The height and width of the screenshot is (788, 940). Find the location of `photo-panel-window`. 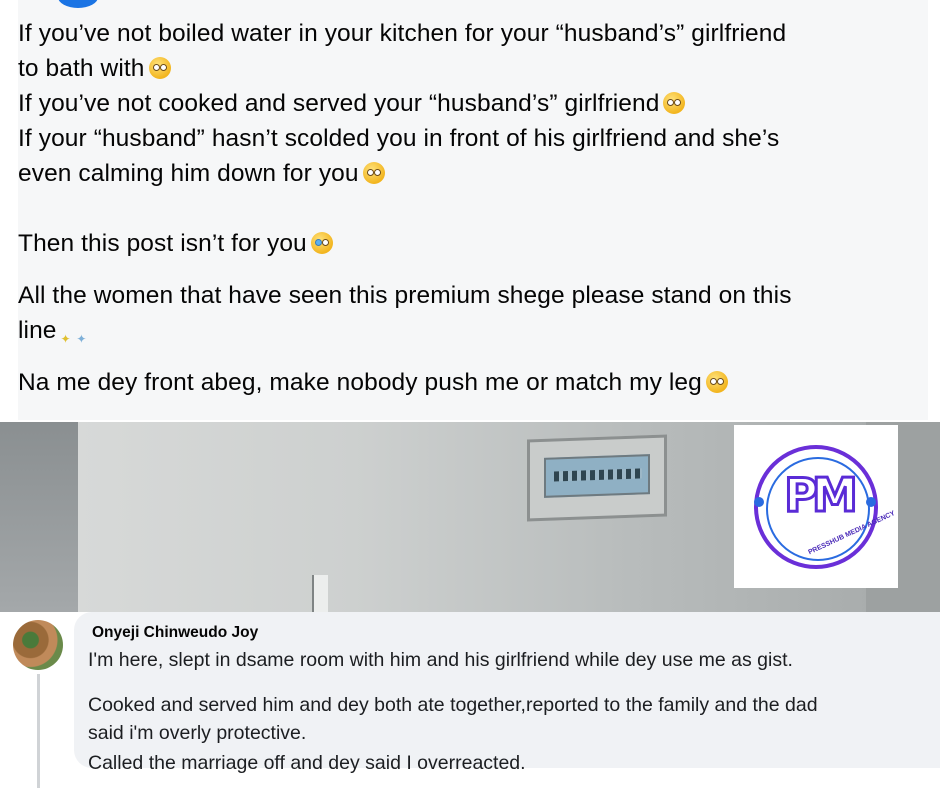

photo-panel-window is located at coordinates (597, 476).